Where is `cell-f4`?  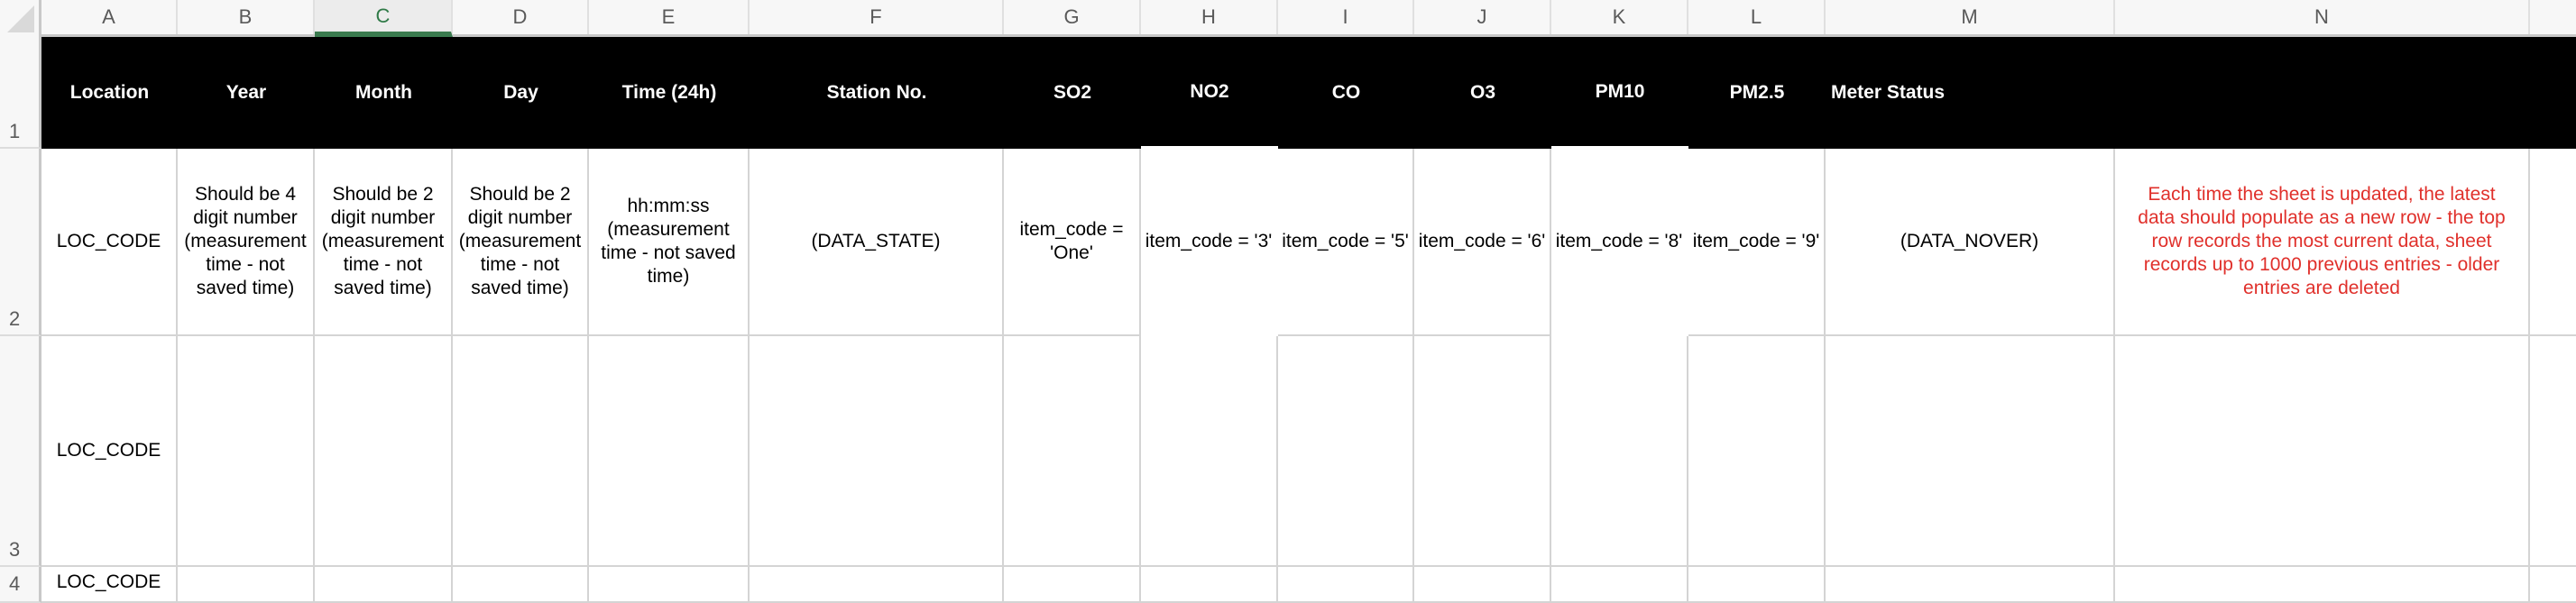 cell-f4 is located at coordinates (877, 585).